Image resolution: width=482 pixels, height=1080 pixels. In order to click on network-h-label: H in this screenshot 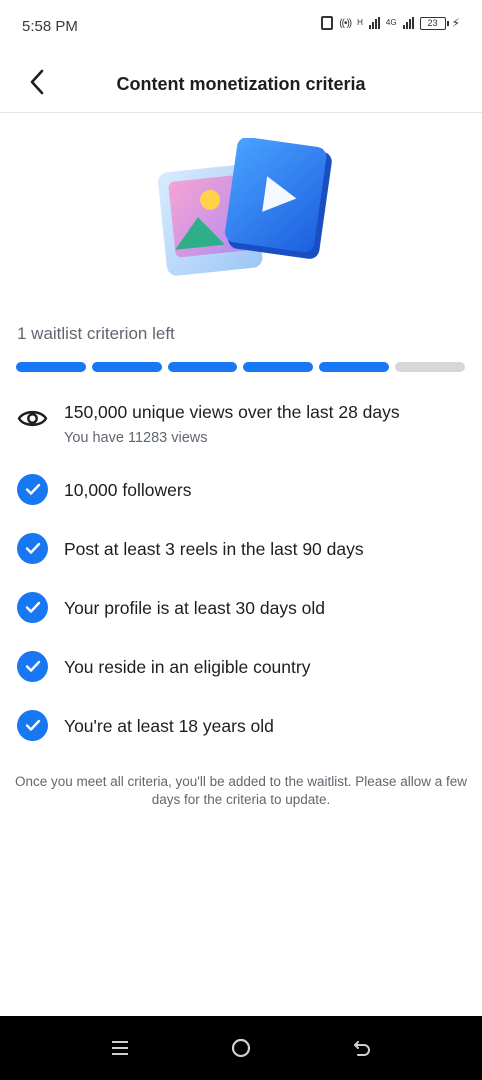, I will do `click(360, 22)`.